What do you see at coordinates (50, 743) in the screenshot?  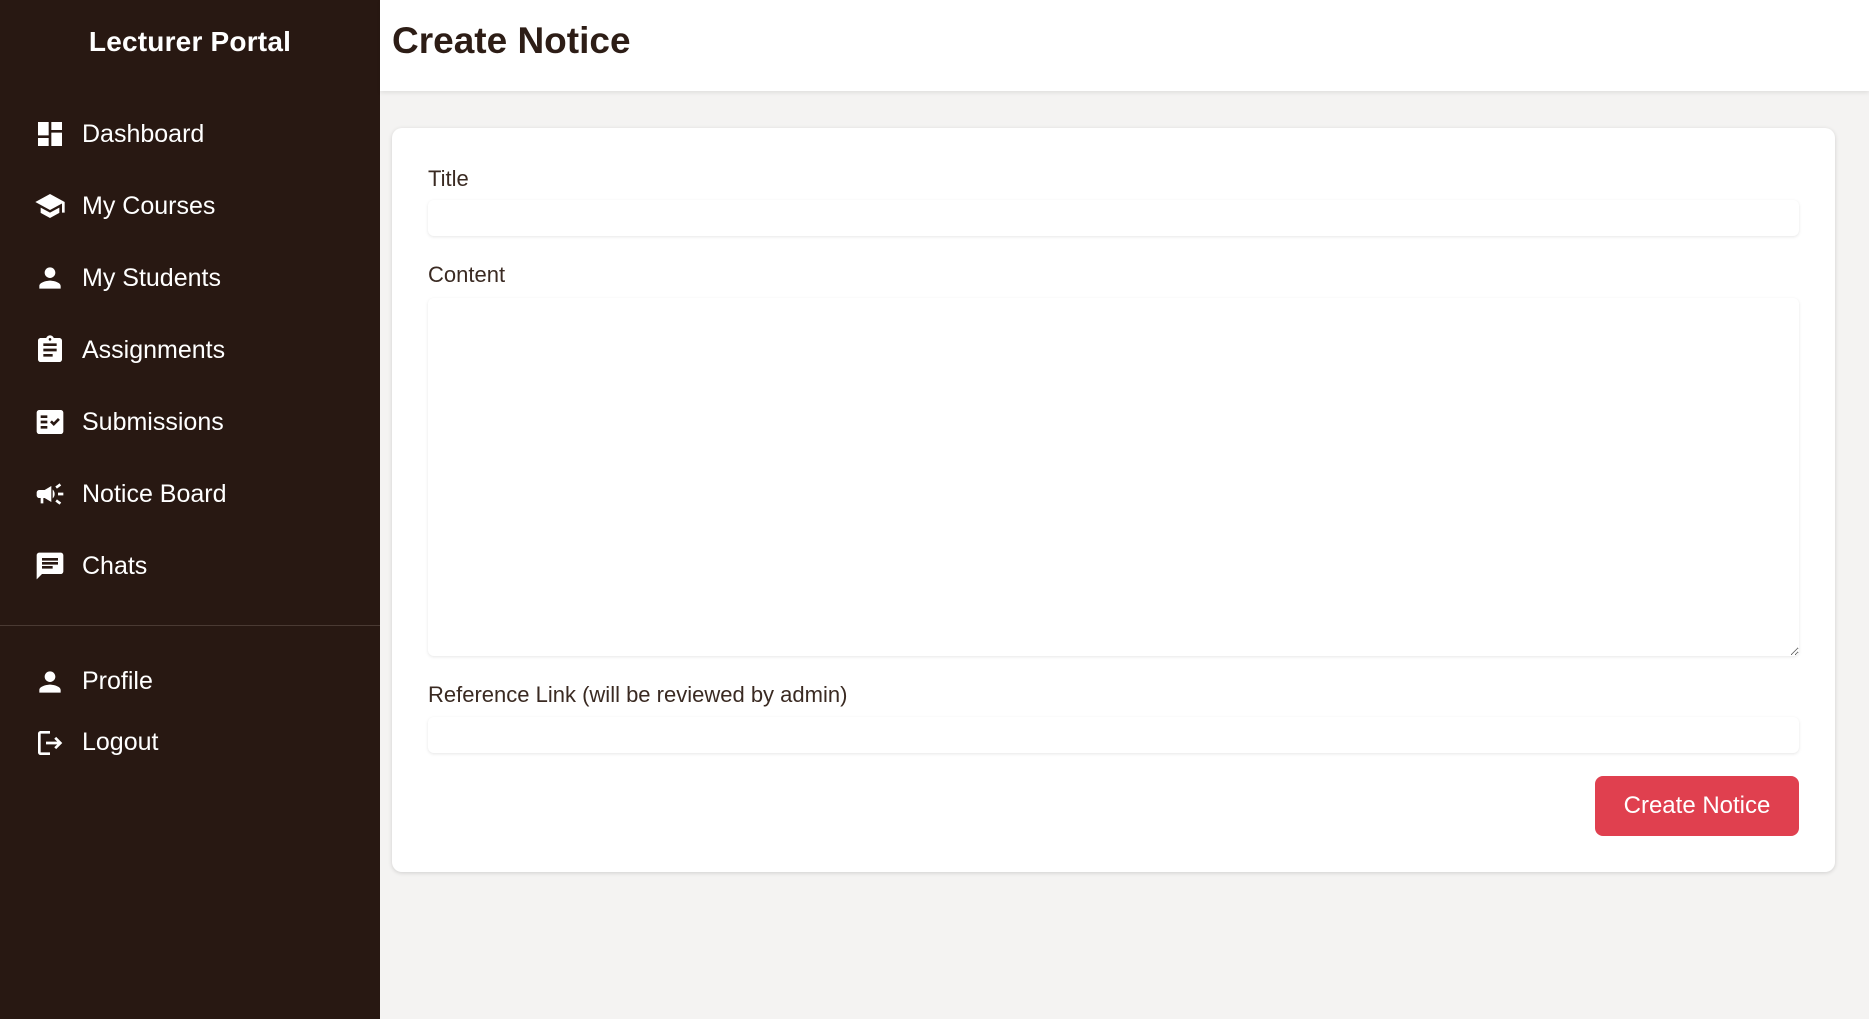 I see `logout-icon` at bounding box center [50, 743].